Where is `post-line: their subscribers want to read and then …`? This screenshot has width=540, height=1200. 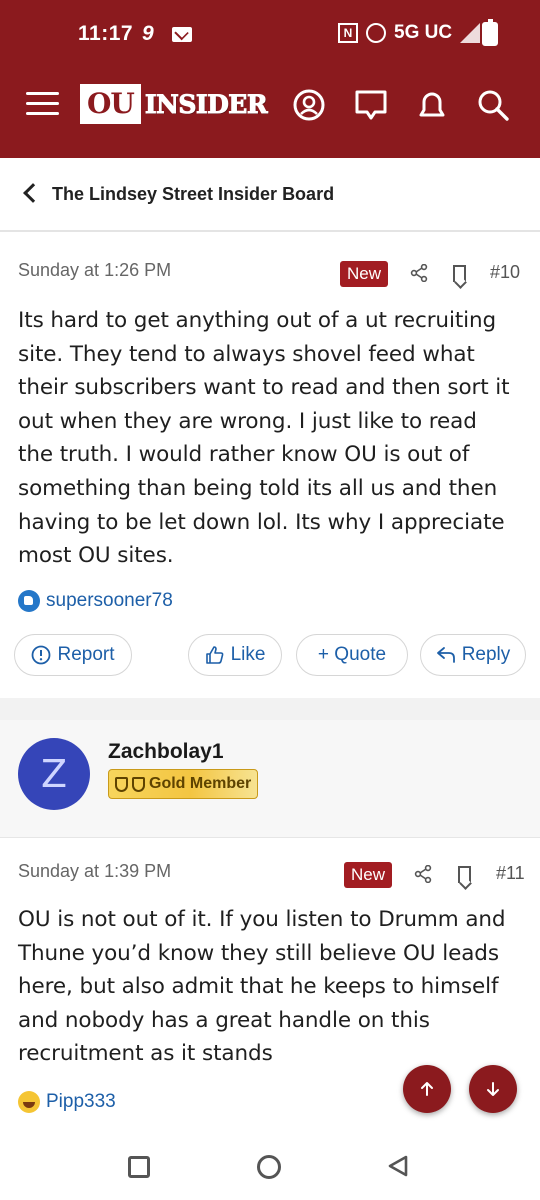 post-line: their subscribers want to read and then … is located at coordinates (264, 388).